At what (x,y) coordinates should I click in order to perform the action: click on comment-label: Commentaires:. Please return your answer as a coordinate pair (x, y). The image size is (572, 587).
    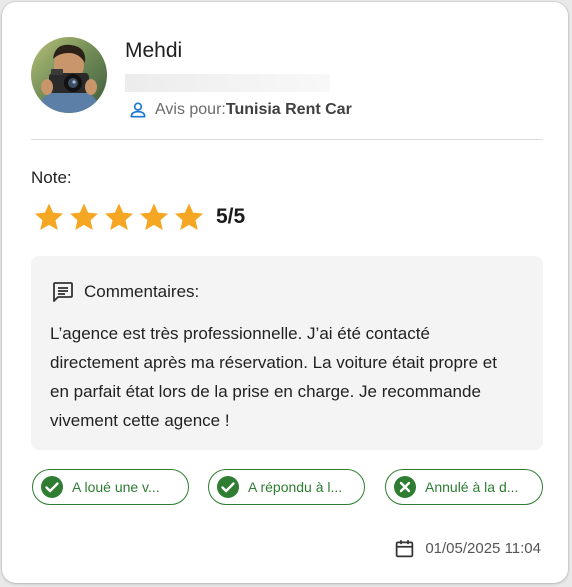
    Looking at the image, I should click on (142, 291).